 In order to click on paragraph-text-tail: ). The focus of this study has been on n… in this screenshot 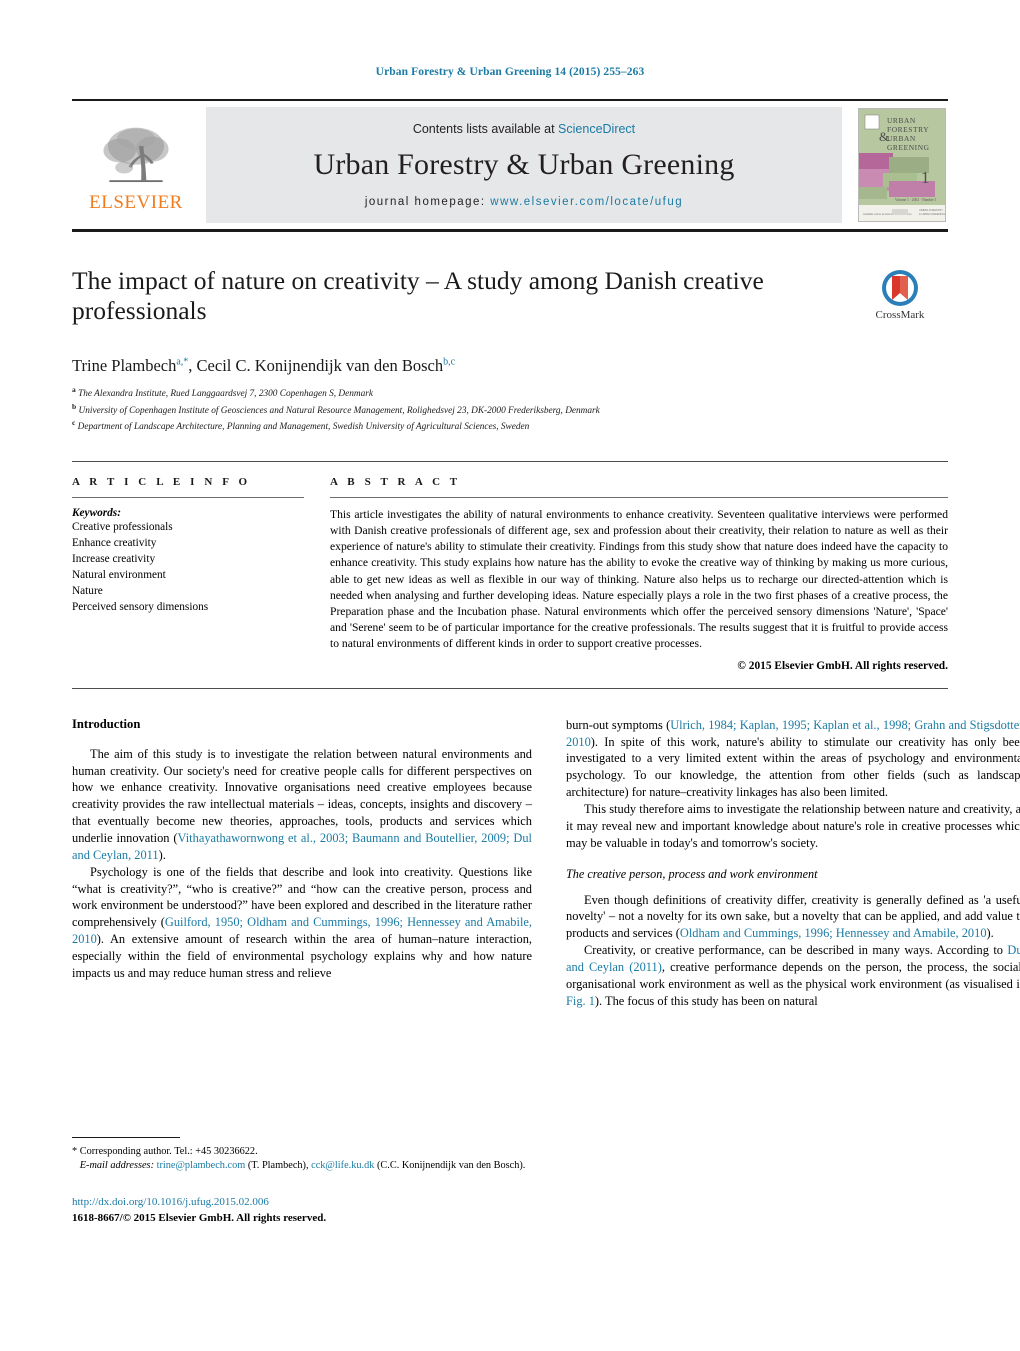, I will do `click(706, 1000)`.